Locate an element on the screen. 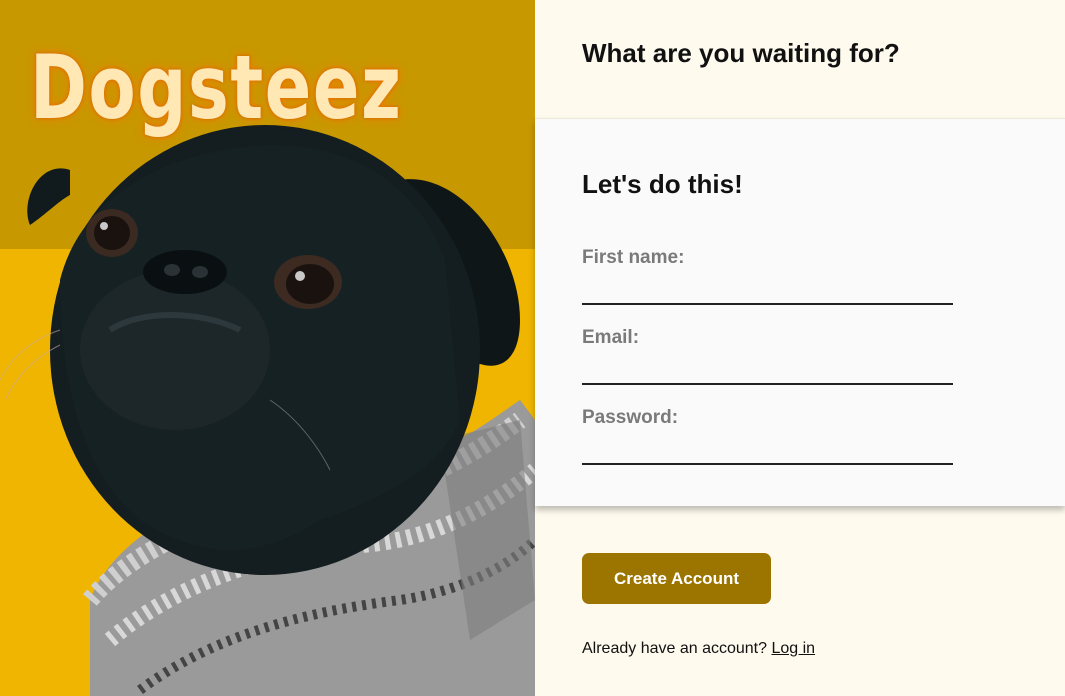 Image resolution: width=1065 pixels, height=696 pixels. page-title: What are you waiting for? is located at coordinates (741, 53).